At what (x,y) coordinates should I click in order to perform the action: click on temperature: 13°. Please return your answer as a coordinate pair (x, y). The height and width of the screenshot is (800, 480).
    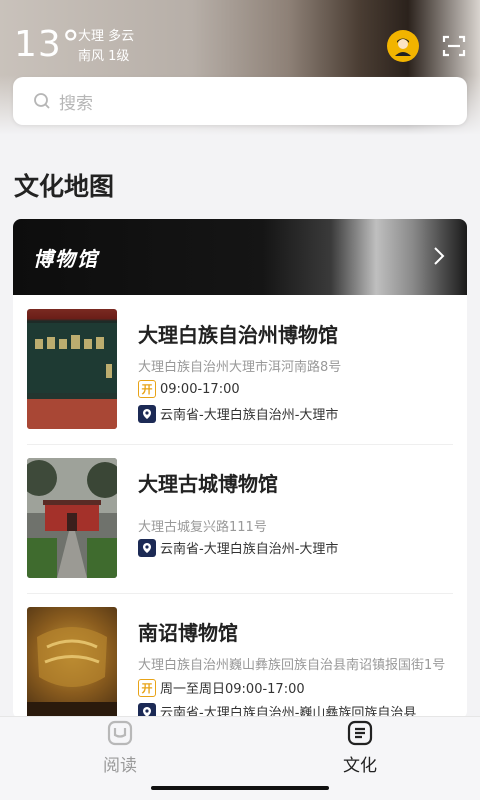
    Looking at the image, I should click on (47, 44).